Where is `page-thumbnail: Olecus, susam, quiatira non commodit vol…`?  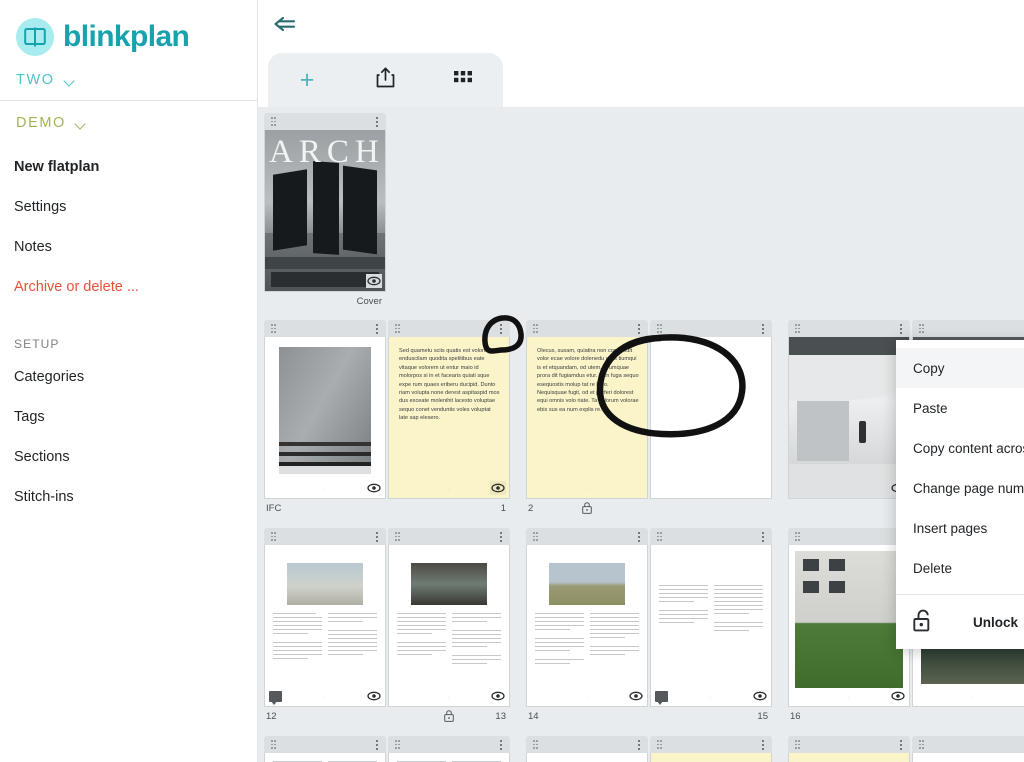
page-thumbnail: Olecus, susam, quiatira non commodit vol… is located at coordinates (587, 418).